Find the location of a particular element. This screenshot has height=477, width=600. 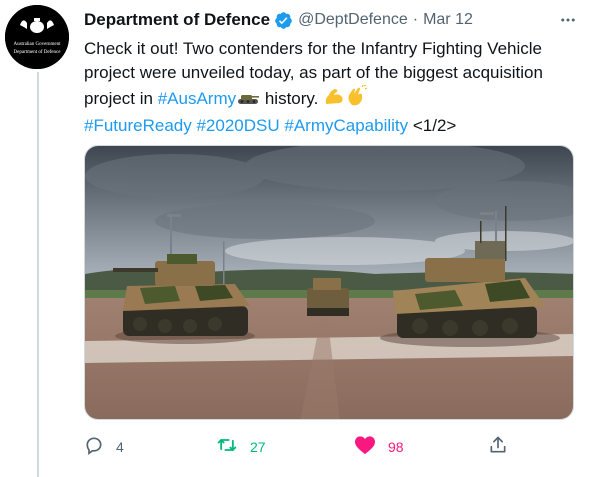

reply-count: 4 is located at coordinates (120, 447).